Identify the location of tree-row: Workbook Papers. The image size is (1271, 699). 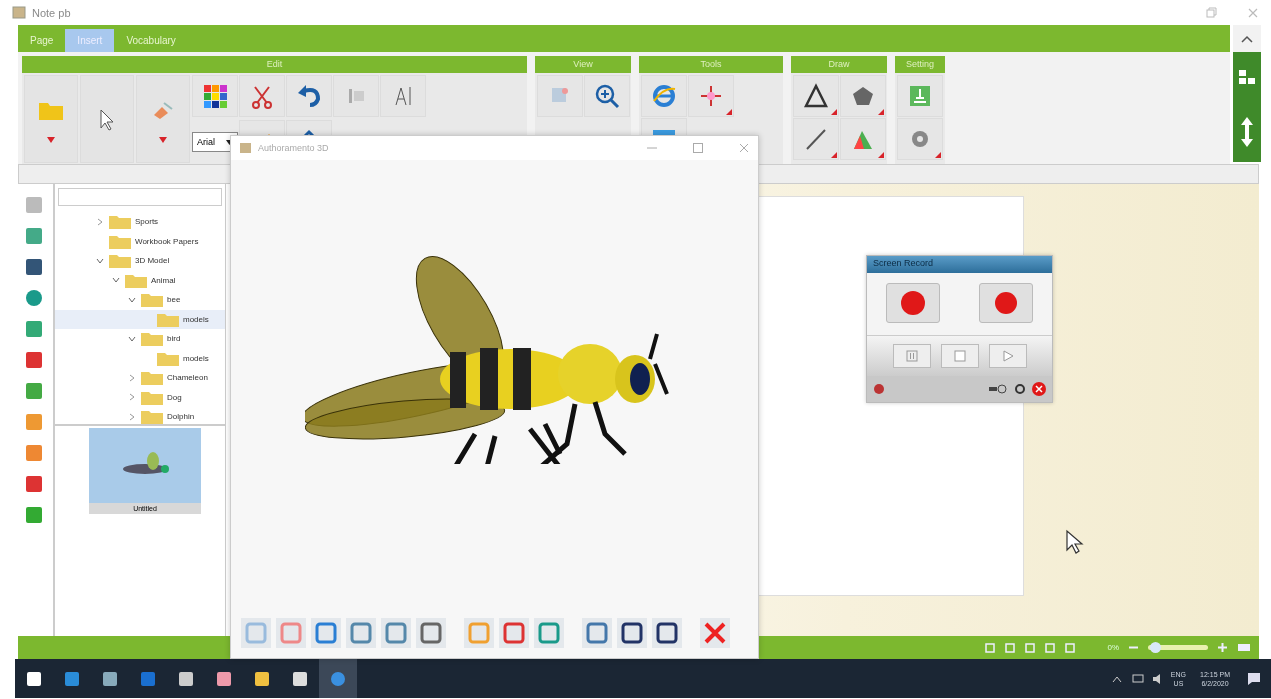
(140, 241).